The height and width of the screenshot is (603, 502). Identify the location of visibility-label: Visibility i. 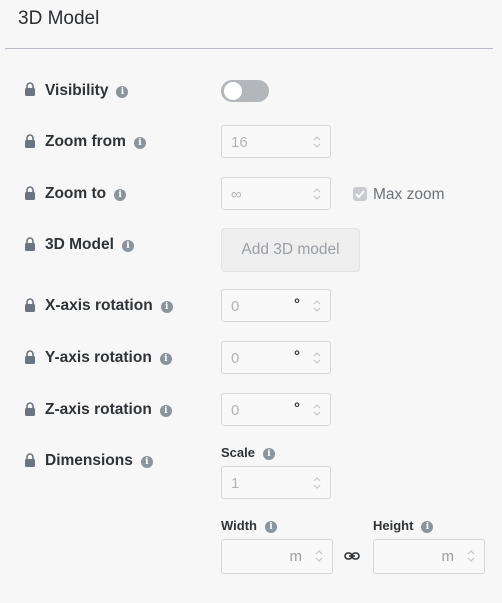
(87, 91).